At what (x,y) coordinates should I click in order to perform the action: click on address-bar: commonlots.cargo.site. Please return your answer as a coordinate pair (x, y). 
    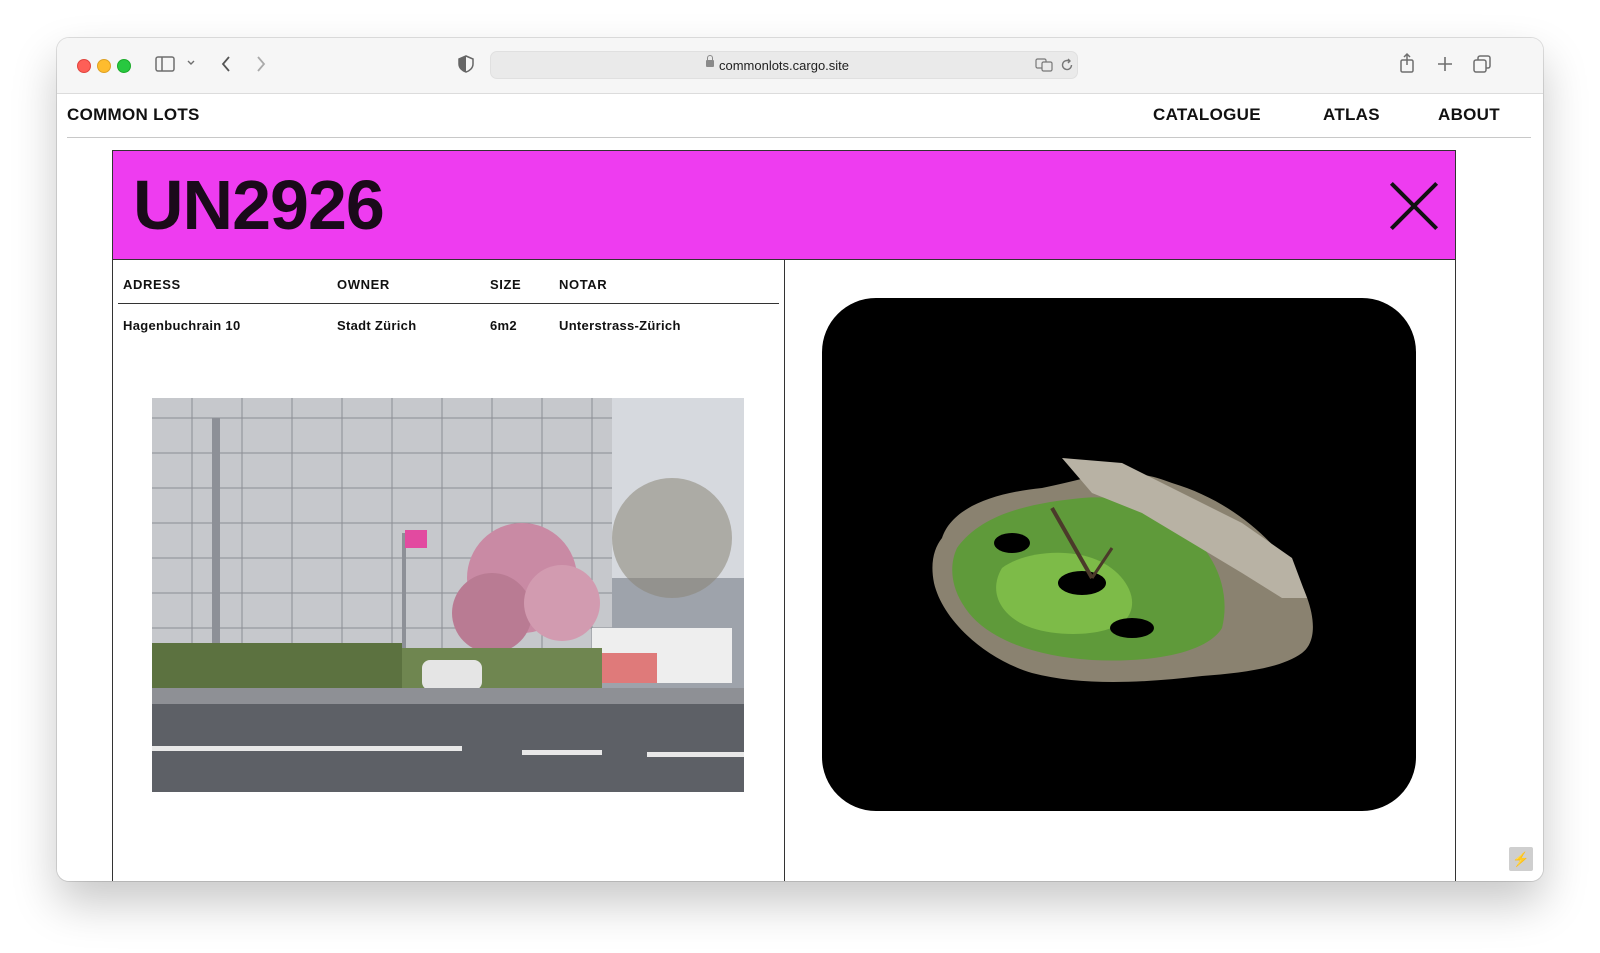
    Looking at the image, I should click on (784, 65).